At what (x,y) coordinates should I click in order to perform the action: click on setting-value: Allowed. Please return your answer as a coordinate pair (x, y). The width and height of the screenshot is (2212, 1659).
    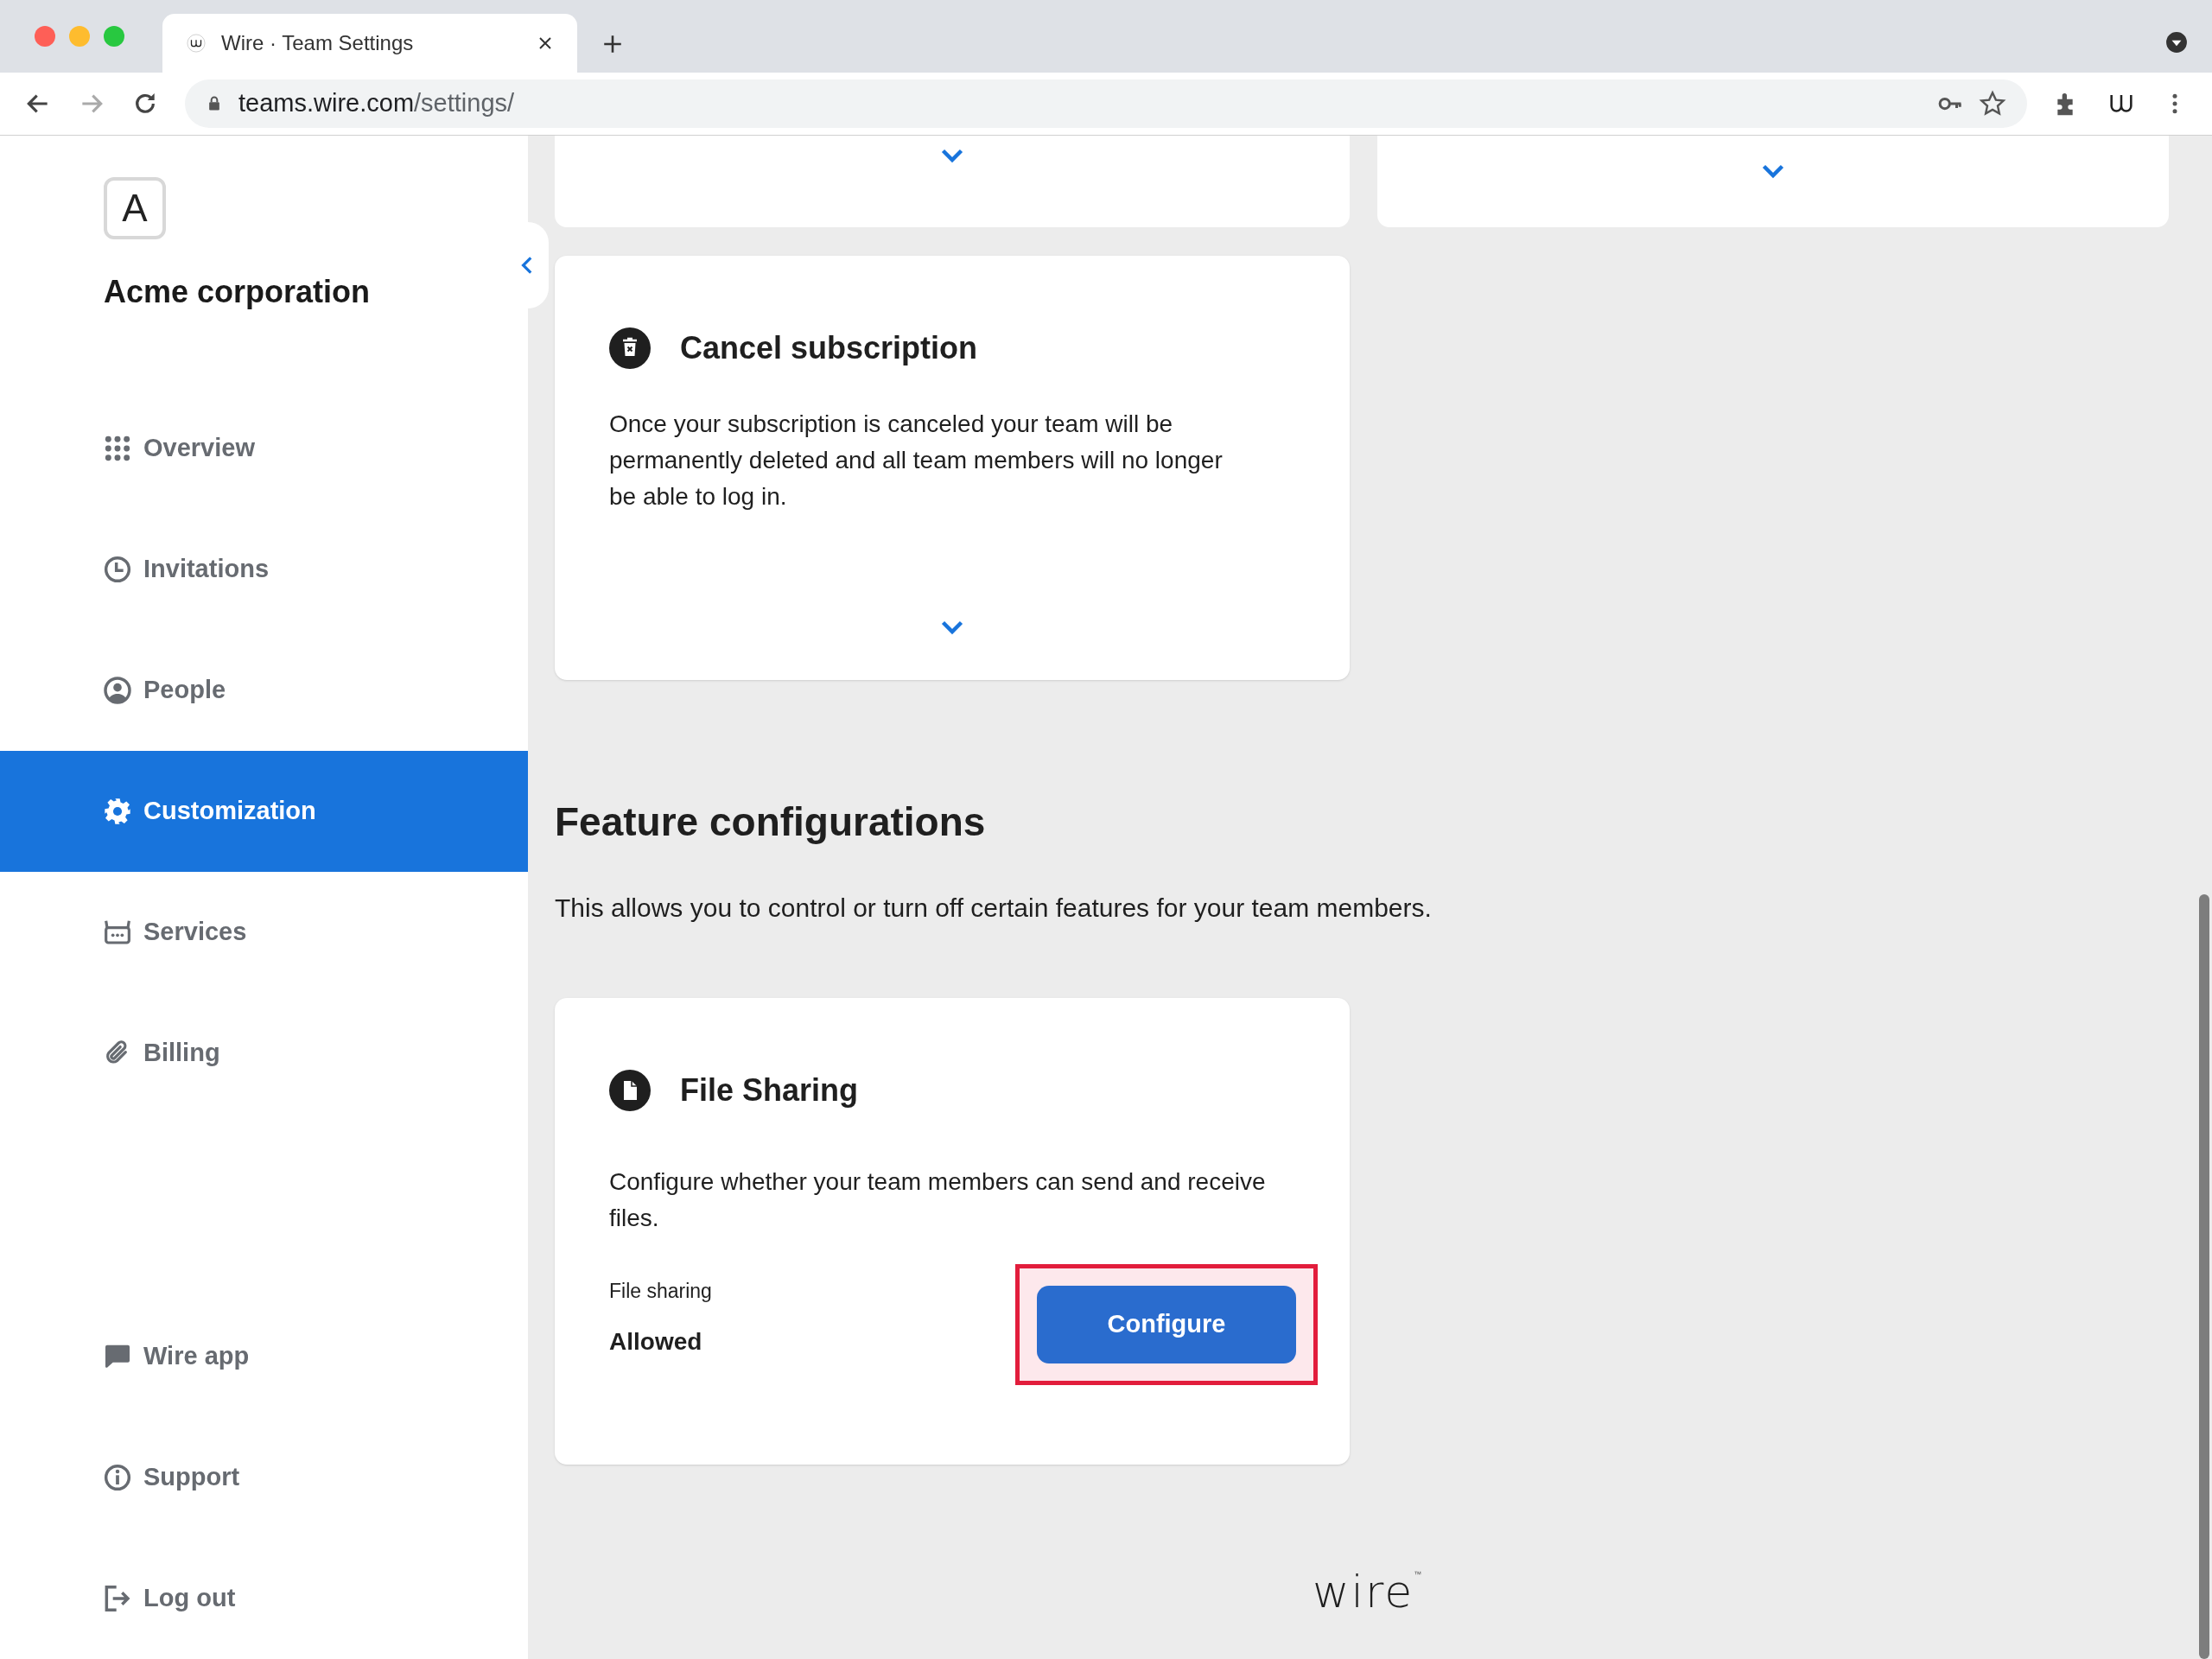
    Looking at the image, I should click on (656, 1341).